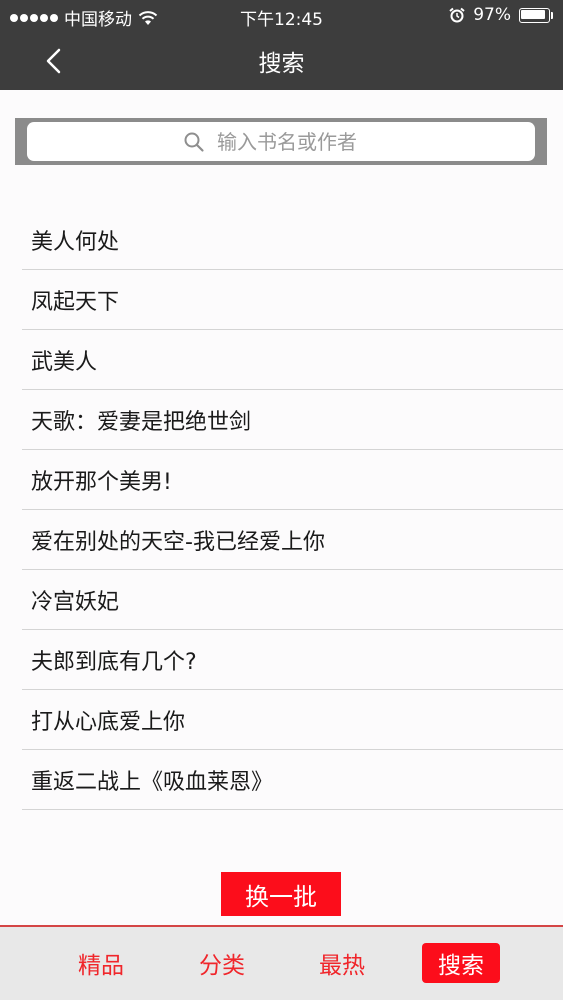 Image resolution: width=563 pixels, height=1000 pixels. What do you see at coordinates (292, 540) in the screenshot?
I see `list-item: 爱在别处的天空-我已经爱上你` at bounding box center [292, 540].